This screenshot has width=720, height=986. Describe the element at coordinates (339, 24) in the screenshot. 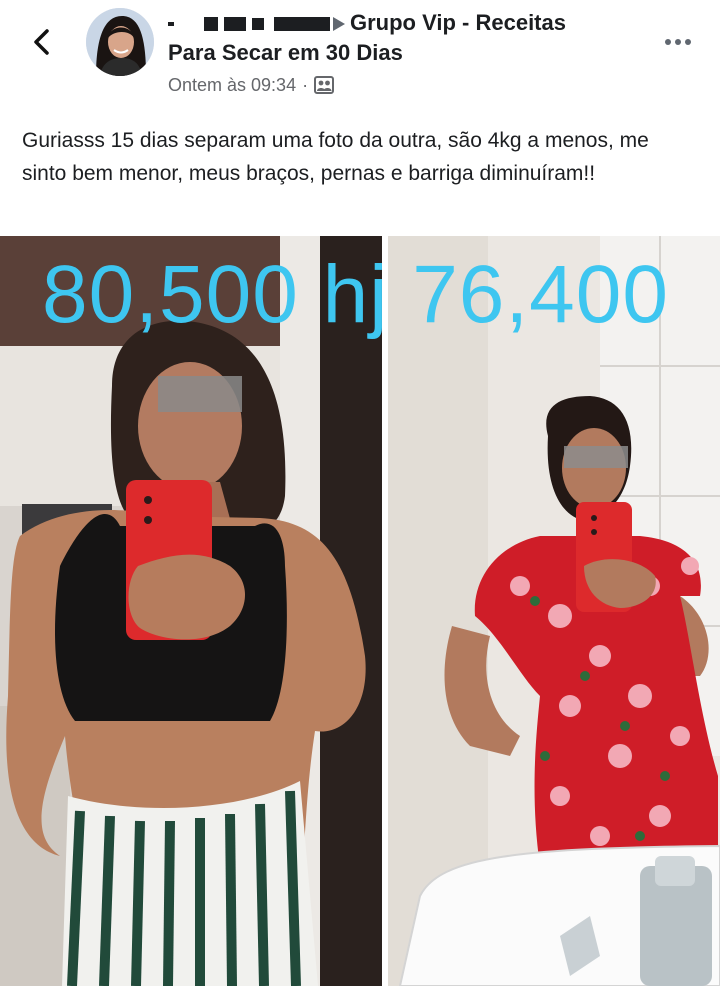

I see `triangle-right-icon` at that location.